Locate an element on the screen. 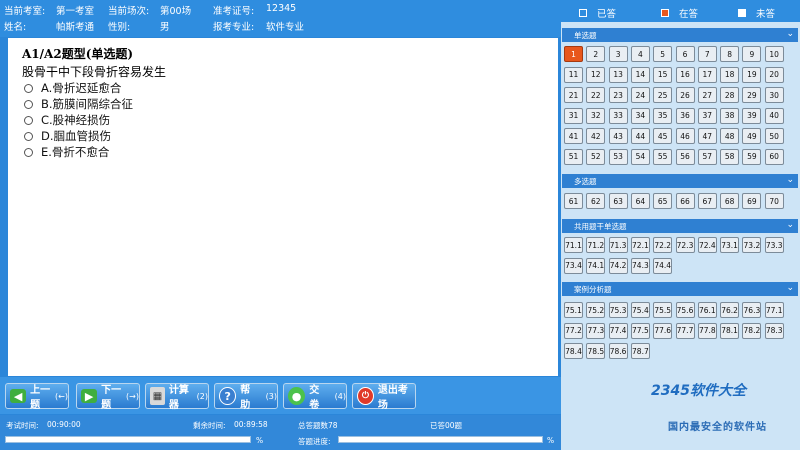 The width and height of the screenshot is (800, 450). question-number-button: 78.6 is located at coordinates (618, 351).